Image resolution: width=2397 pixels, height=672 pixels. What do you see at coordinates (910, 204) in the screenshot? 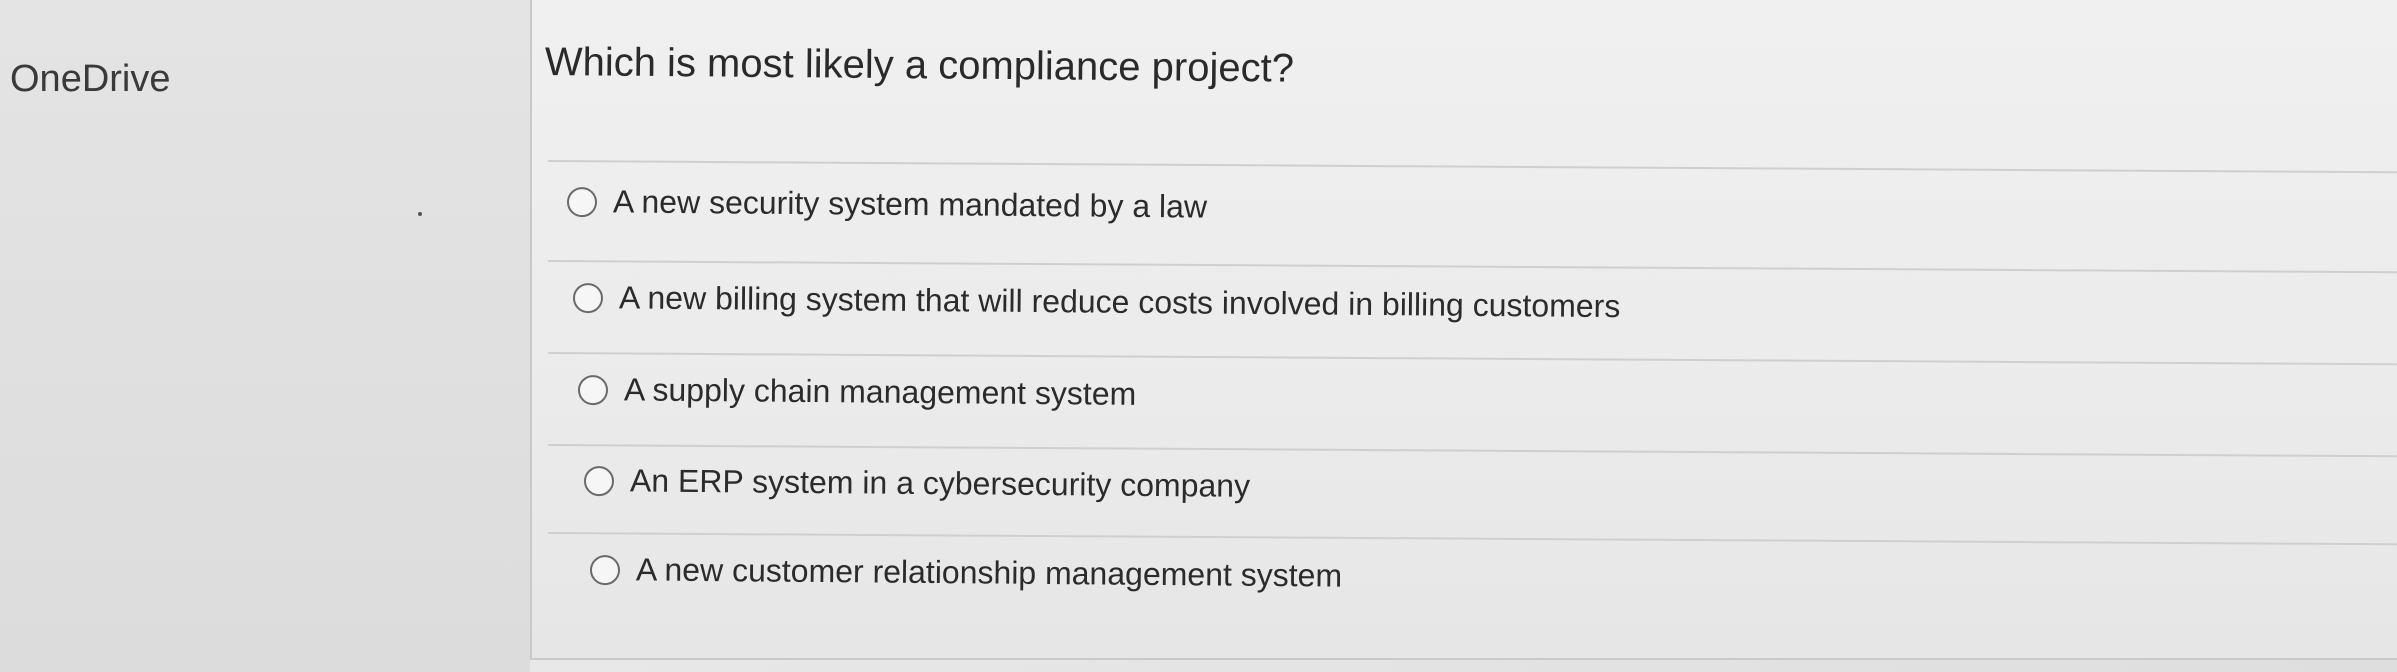
I see `option-label: A new security system mandated by a law` at bounding box center [910, 204].